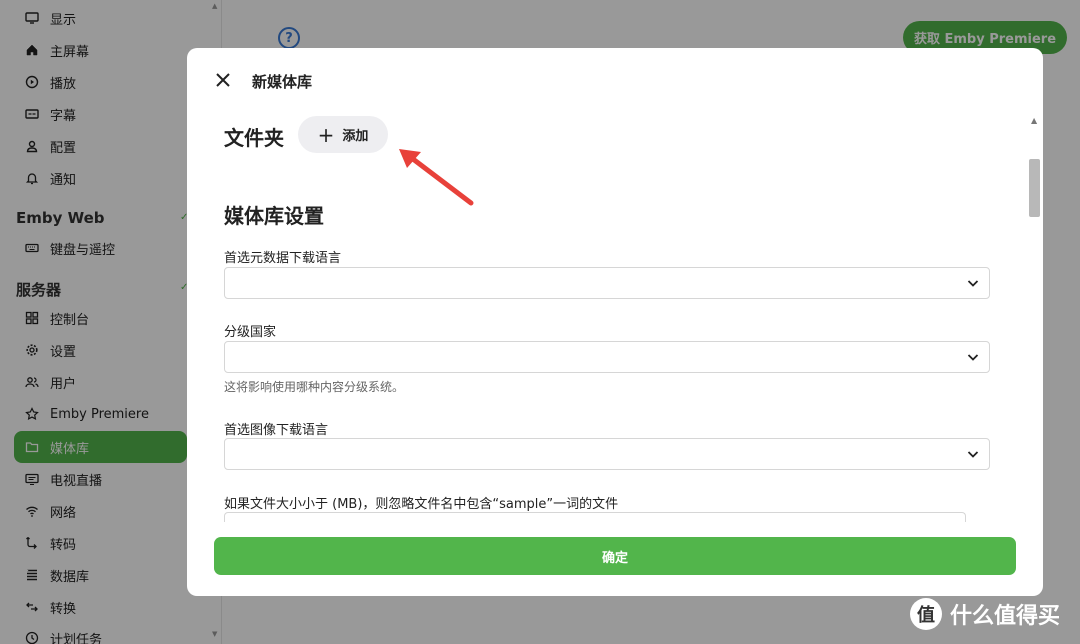  Describe the element at coordinates (607, 454) in the screenshot. I see `image-language-select` at that location.